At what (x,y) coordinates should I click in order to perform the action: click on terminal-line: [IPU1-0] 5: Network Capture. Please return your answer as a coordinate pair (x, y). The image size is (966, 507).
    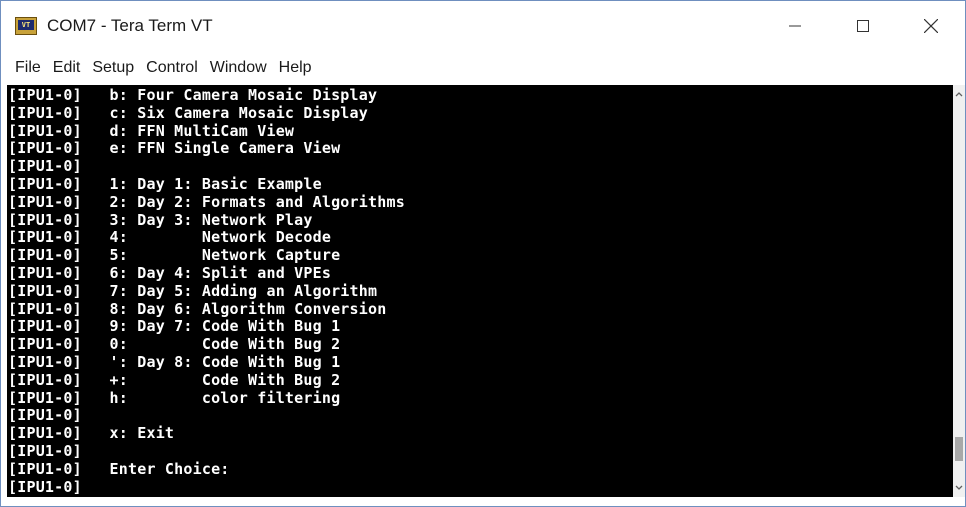
    Looking at the image, I should click on (174, 255).